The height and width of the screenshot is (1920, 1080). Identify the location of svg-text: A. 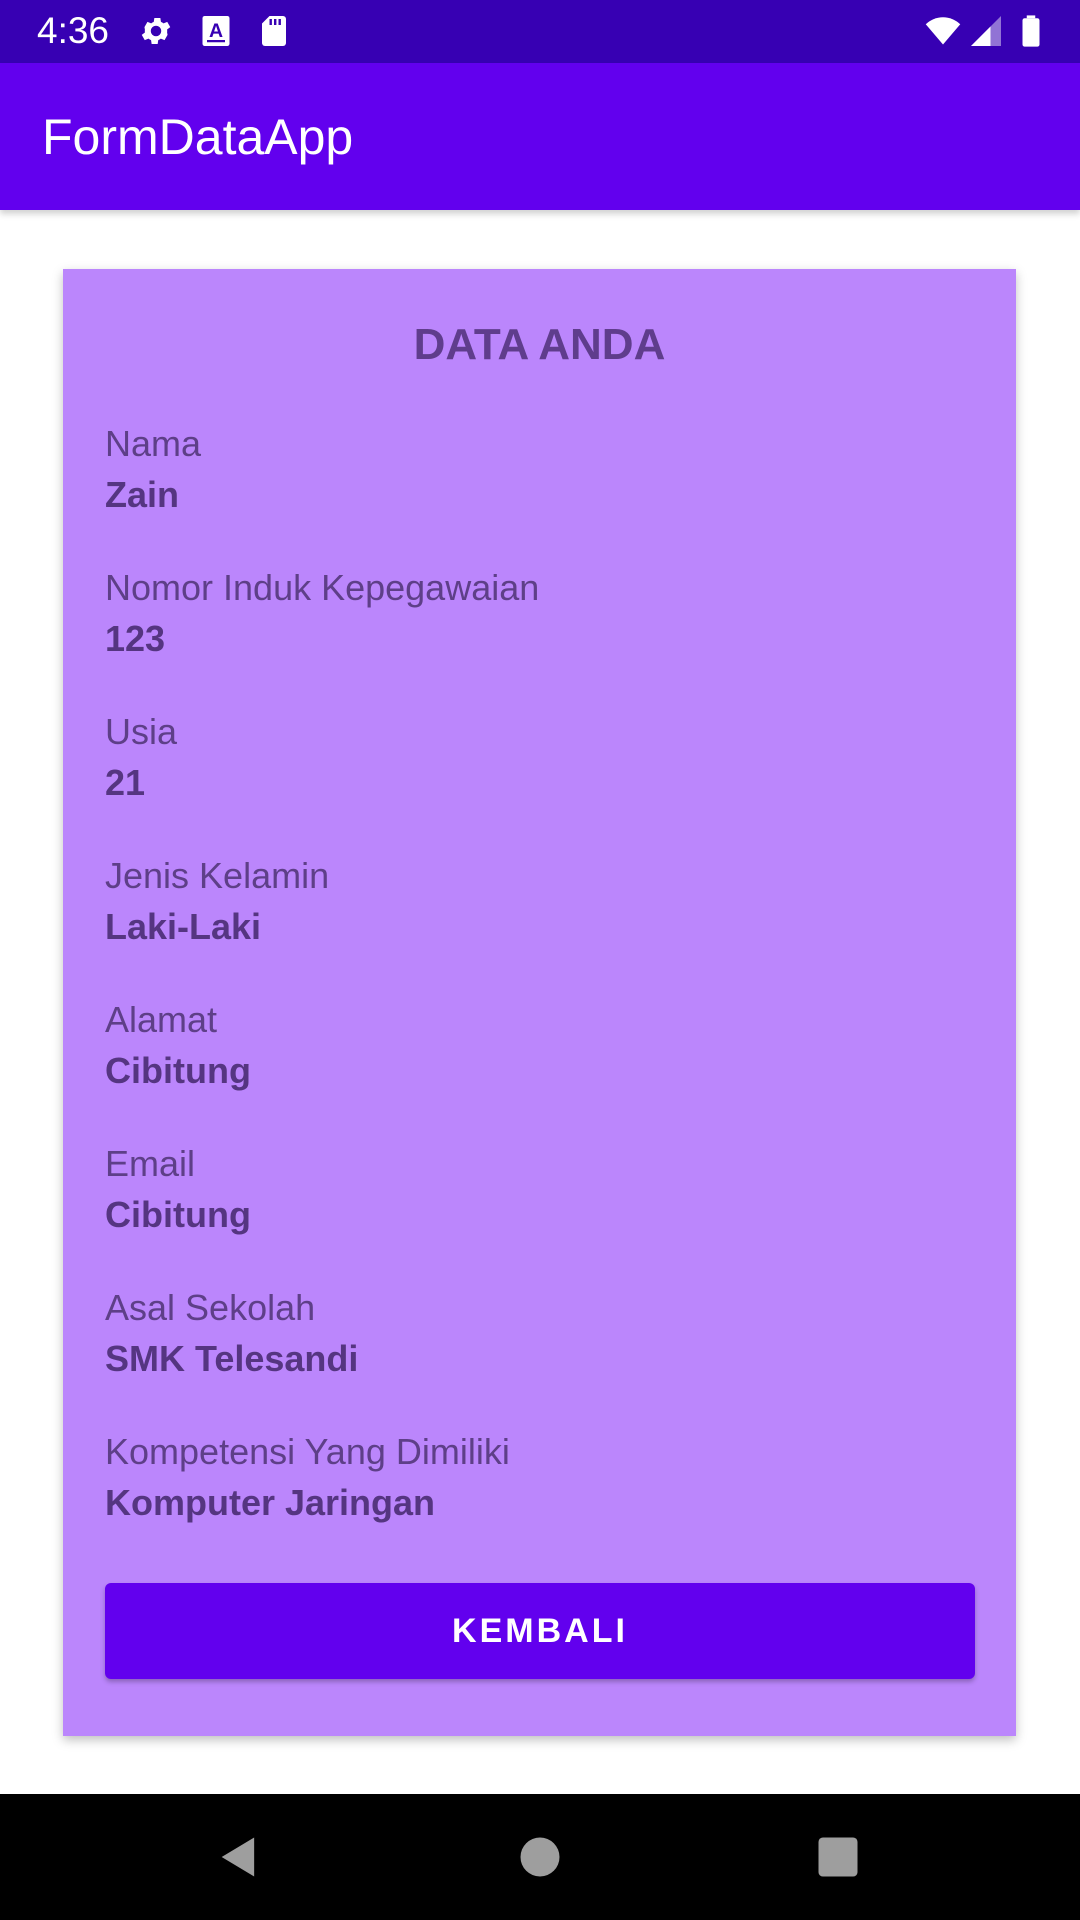
(216, 31).